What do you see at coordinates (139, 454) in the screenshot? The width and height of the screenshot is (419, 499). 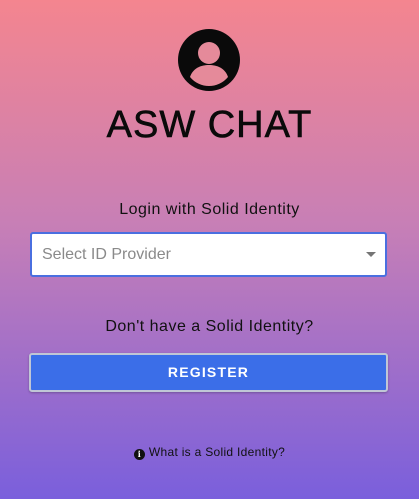 I see `info-icon: i` at bounding box center [139, 454].